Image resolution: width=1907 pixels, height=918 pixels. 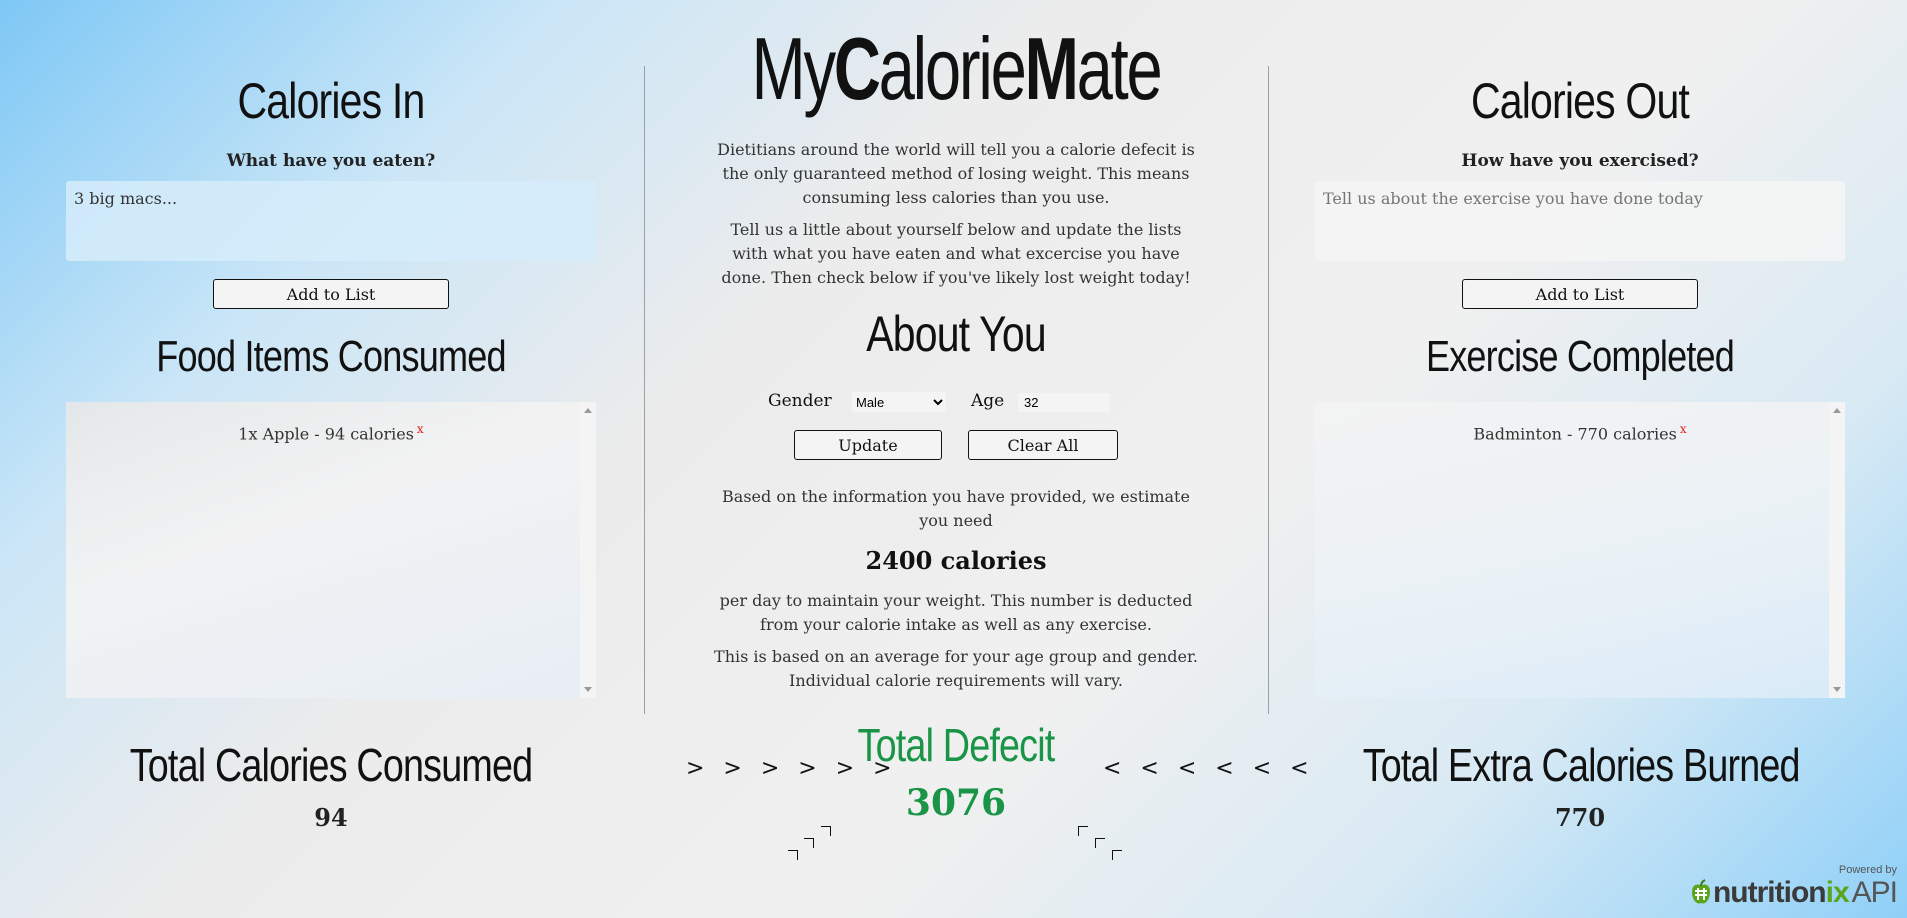 What do you see at coordinates (588, 550) in the screenshot?
I see `food-list-scrollbar` at bounding box center [588, 550].